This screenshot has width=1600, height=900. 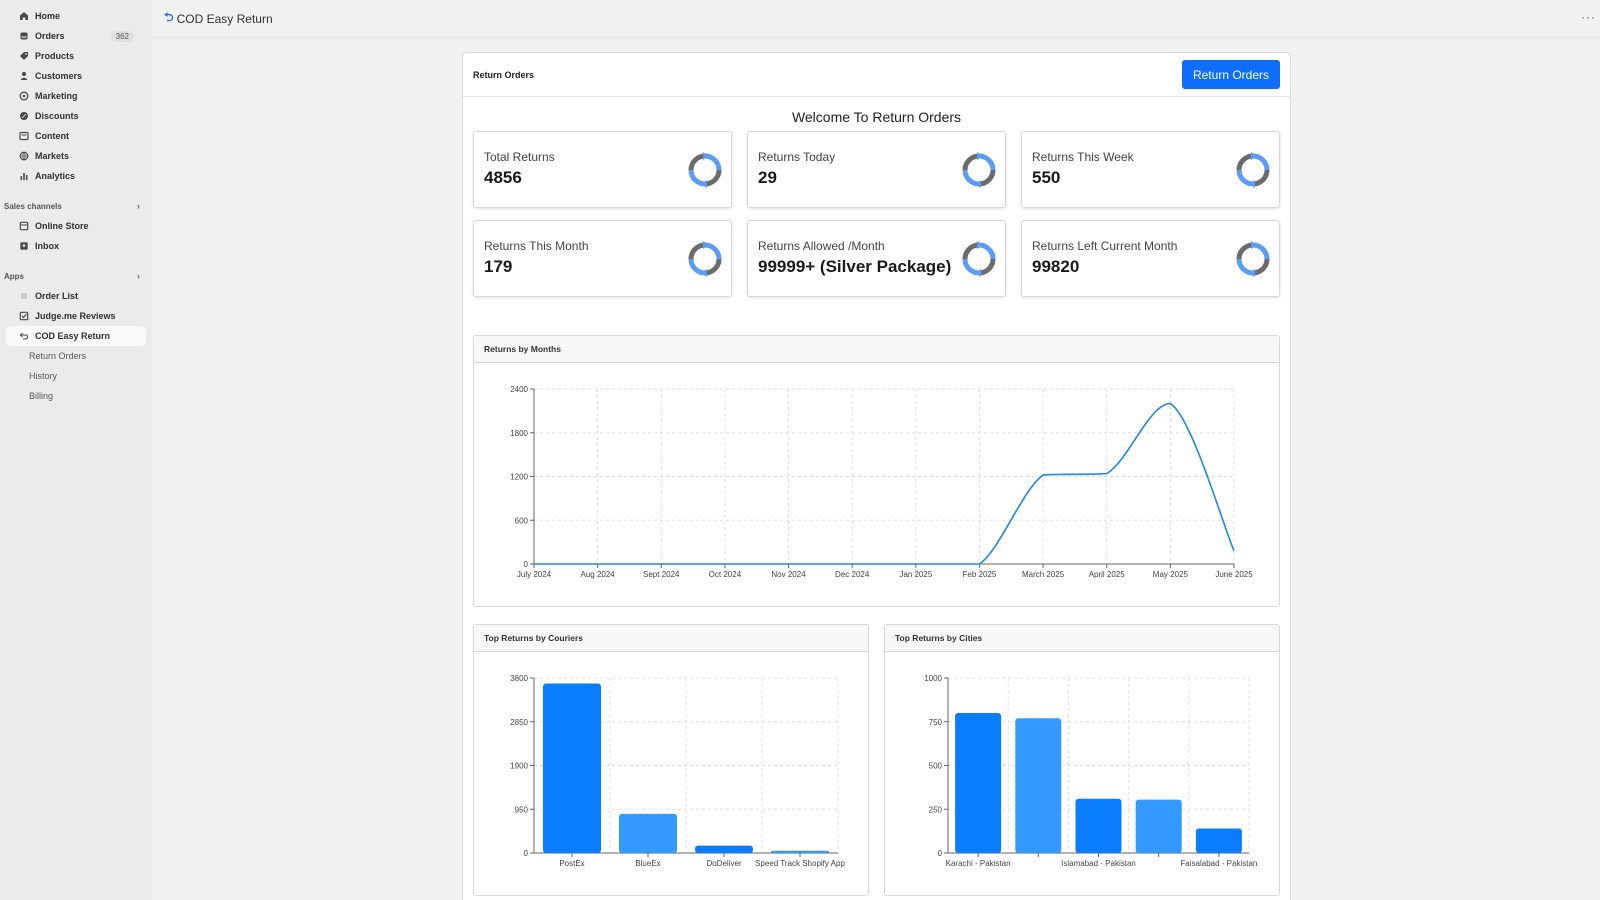 I want to click on content-icon, so click(x=23, y=136).